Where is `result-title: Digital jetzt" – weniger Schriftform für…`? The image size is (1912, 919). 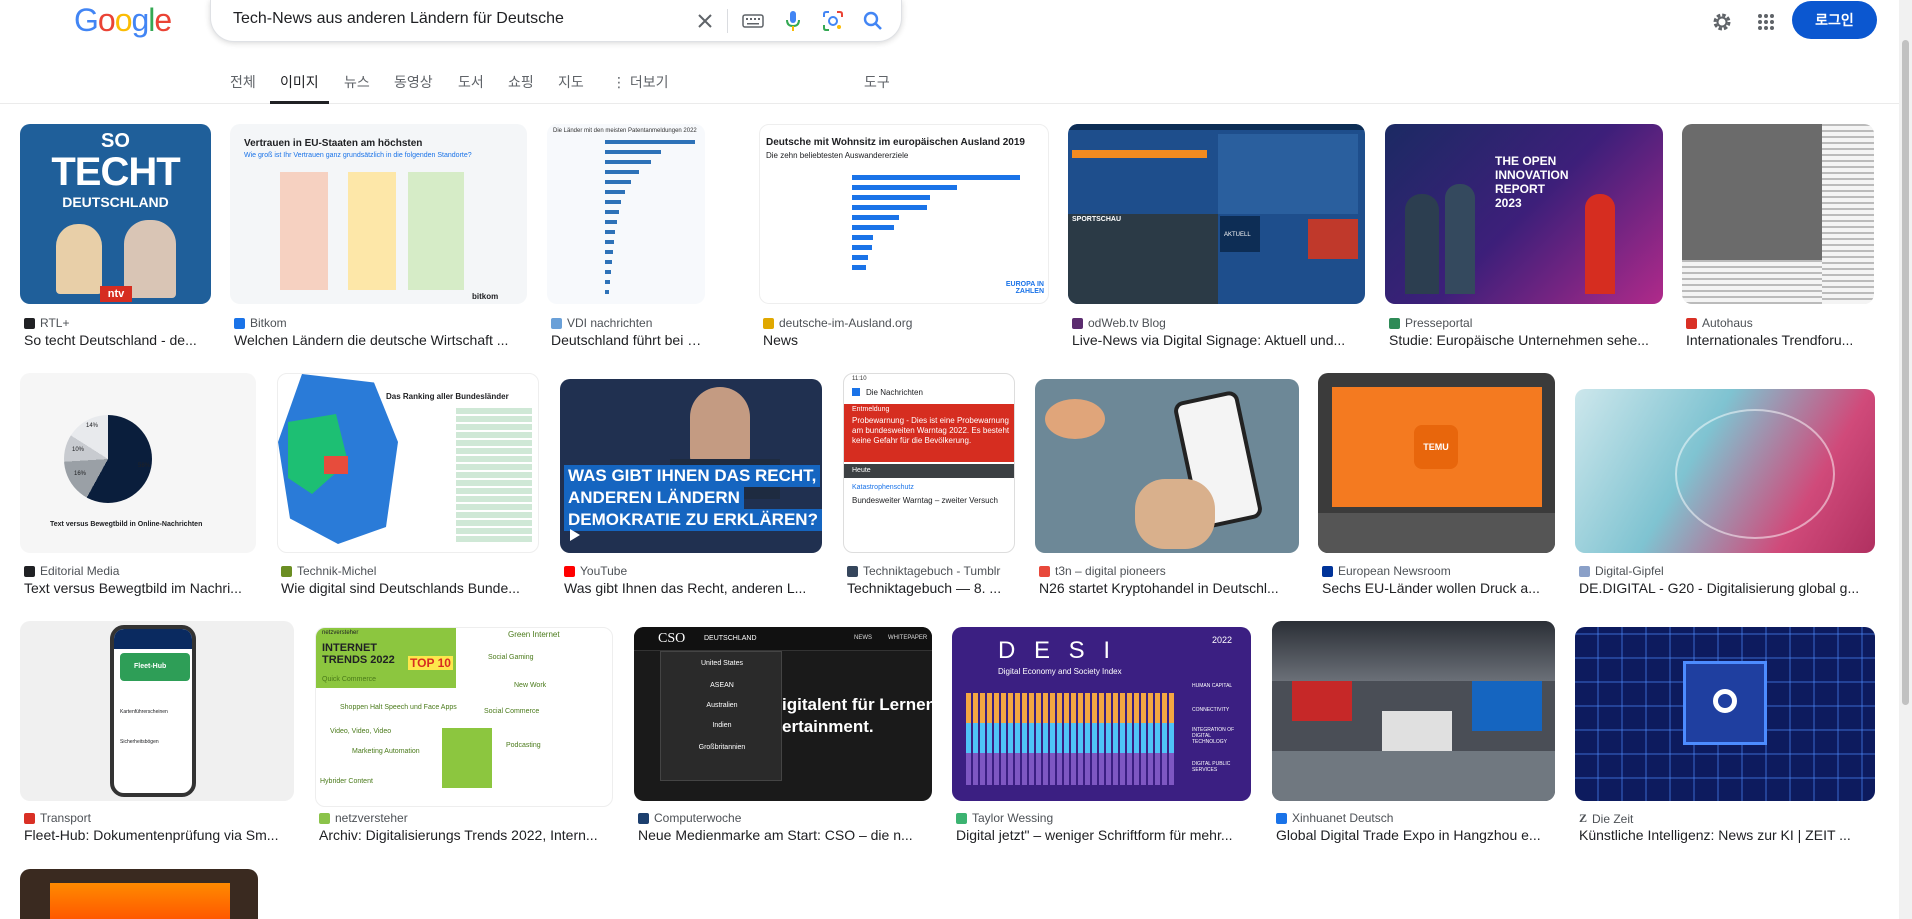 result-title: Digital jetzt" – weniger Schriftform für… is located at coordinates (1103, 835).